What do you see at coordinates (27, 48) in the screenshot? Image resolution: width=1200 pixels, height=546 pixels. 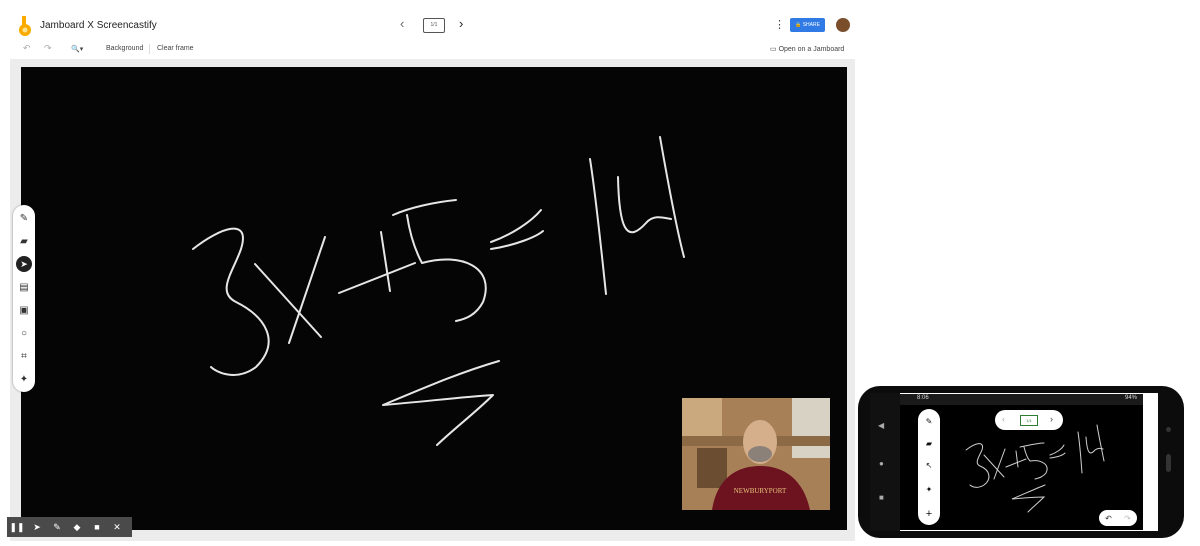 I see `undo-icon: ↶` at bounding box center [27, 48].